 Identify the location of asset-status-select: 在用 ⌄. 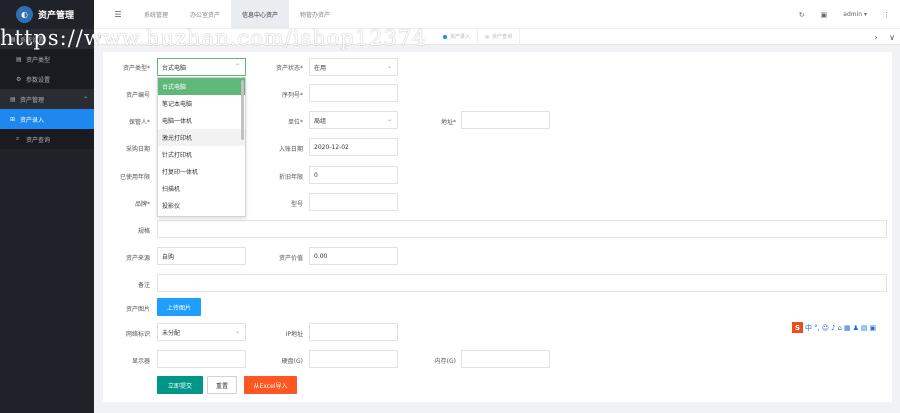
(353, 67).